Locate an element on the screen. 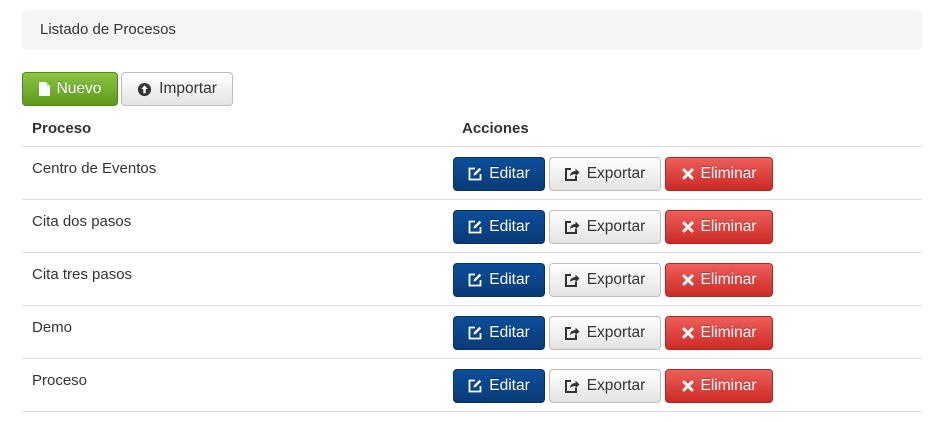 The image size is (931, 422). table-row: Proceso Editar Exportar Eliminar is located at coordinates (472, 385).